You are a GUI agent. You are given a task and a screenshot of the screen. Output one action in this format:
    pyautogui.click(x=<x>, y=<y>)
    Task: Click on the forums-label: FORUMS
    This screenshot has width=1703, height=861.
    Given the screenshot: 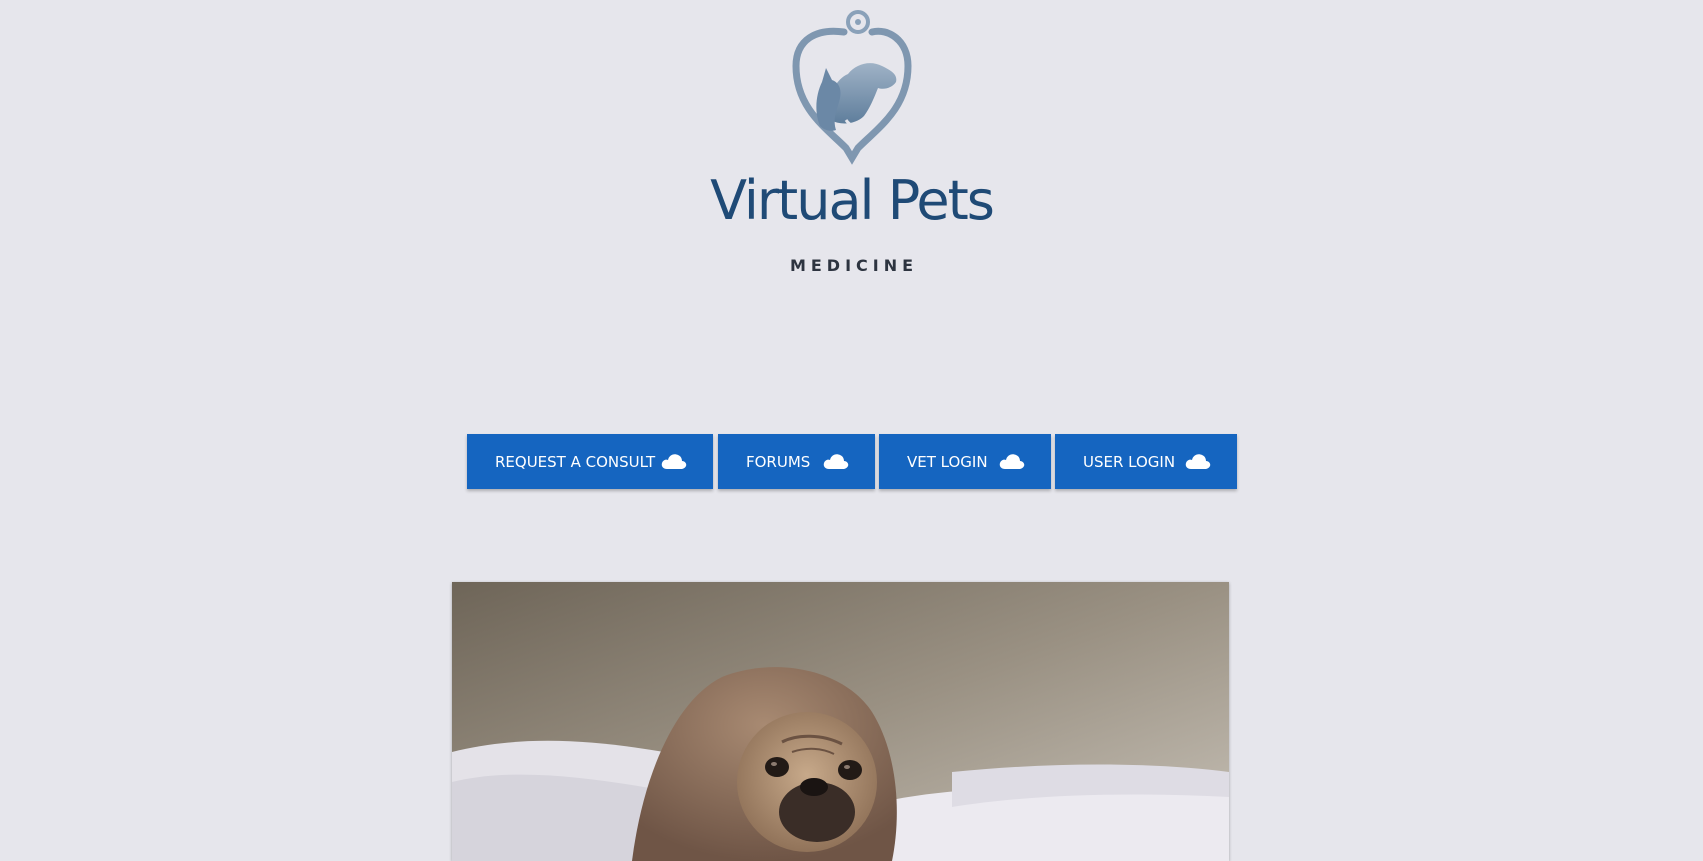 What is the action you would take?
    pyautogui.click(x=778, y=461)
    